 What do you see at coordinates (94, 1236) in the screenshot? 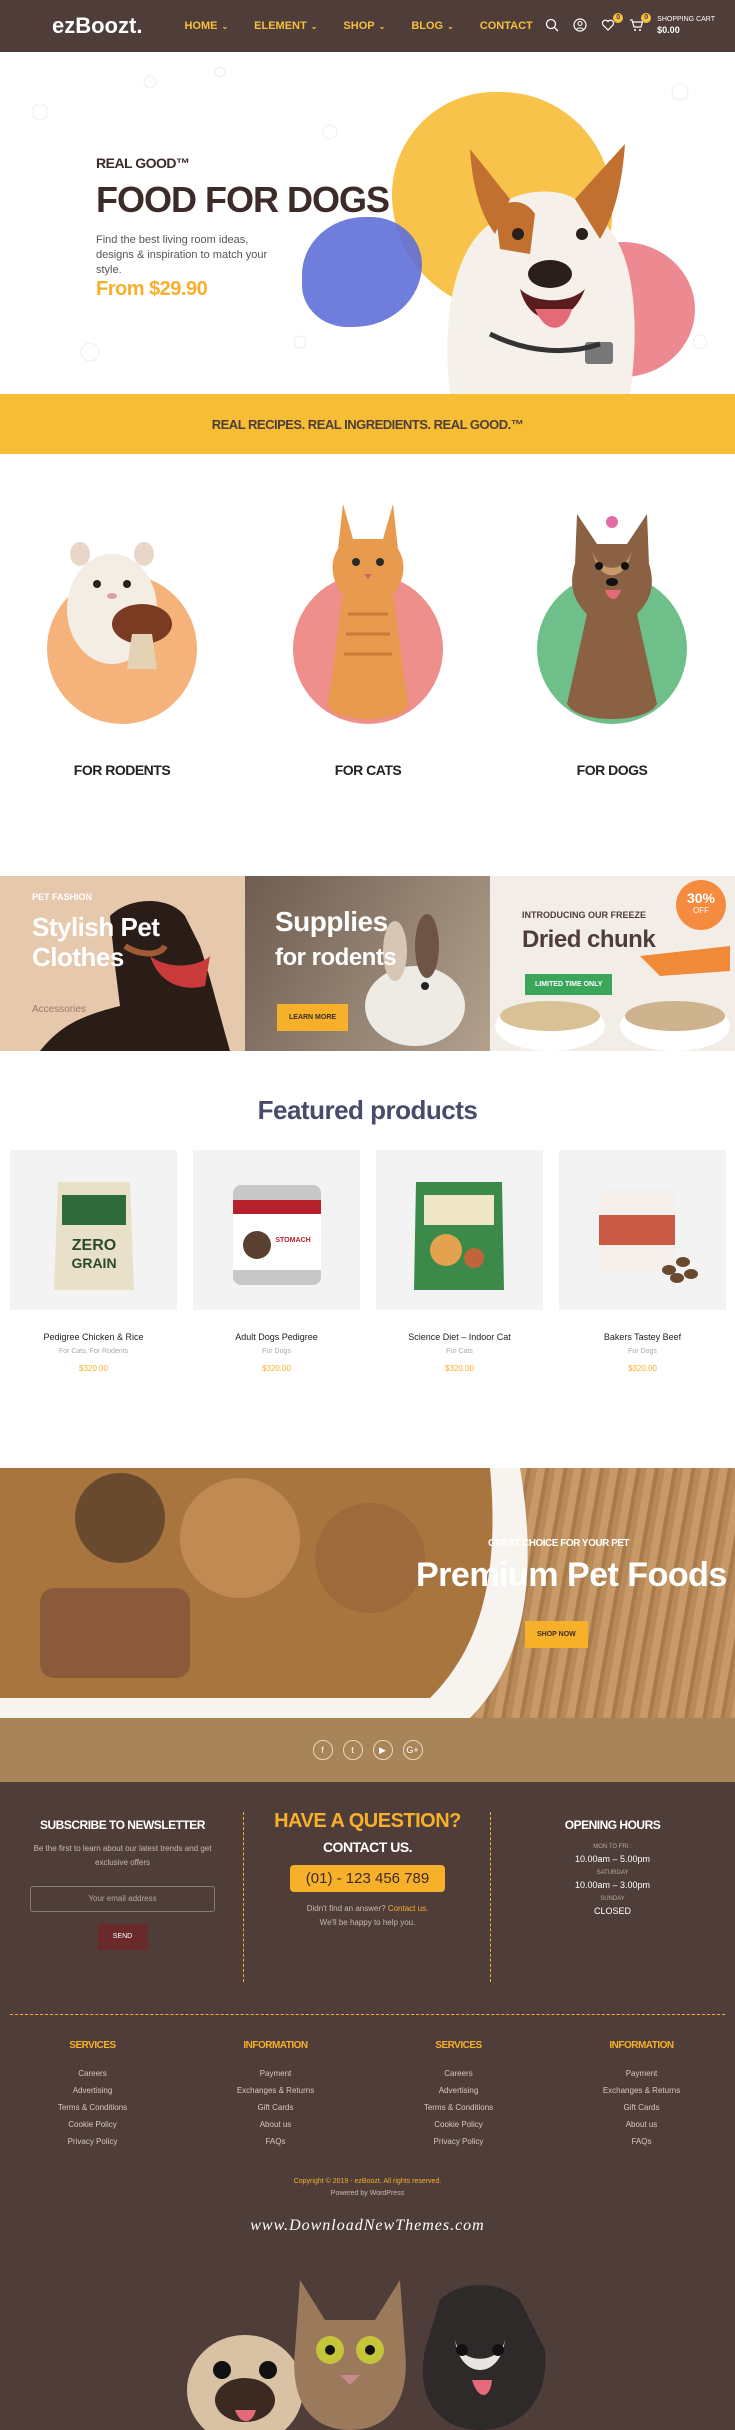
I see `food-bag-image: ZERO GRAIN` at bounding box center [94, 1236].